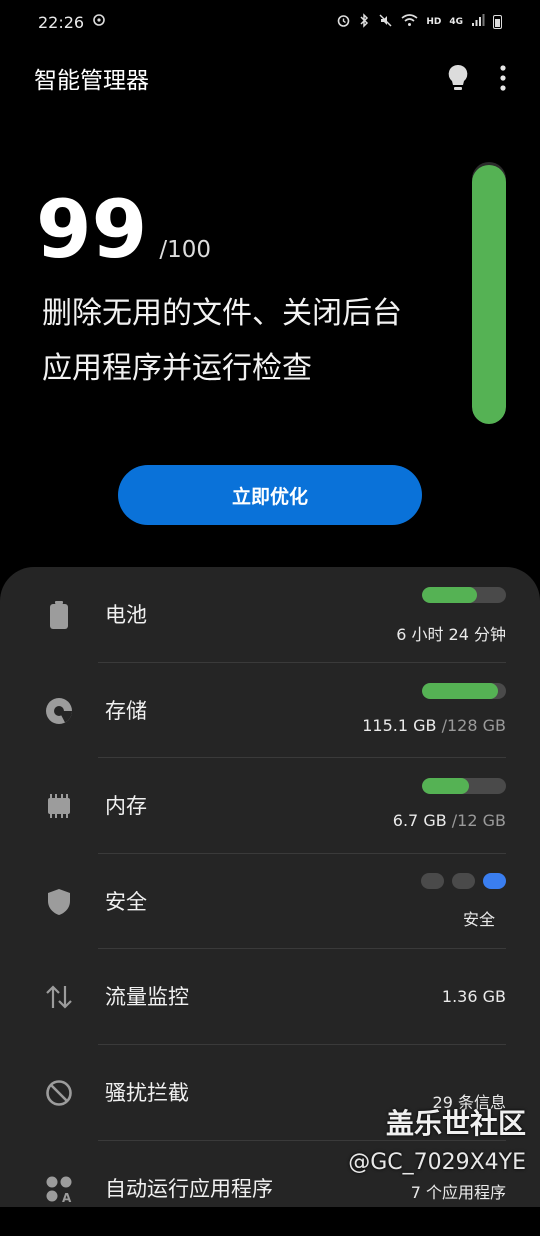  Describe the element at coordinates (59, 997) in the screenshot. I see `data-transfer-icon` at that location.